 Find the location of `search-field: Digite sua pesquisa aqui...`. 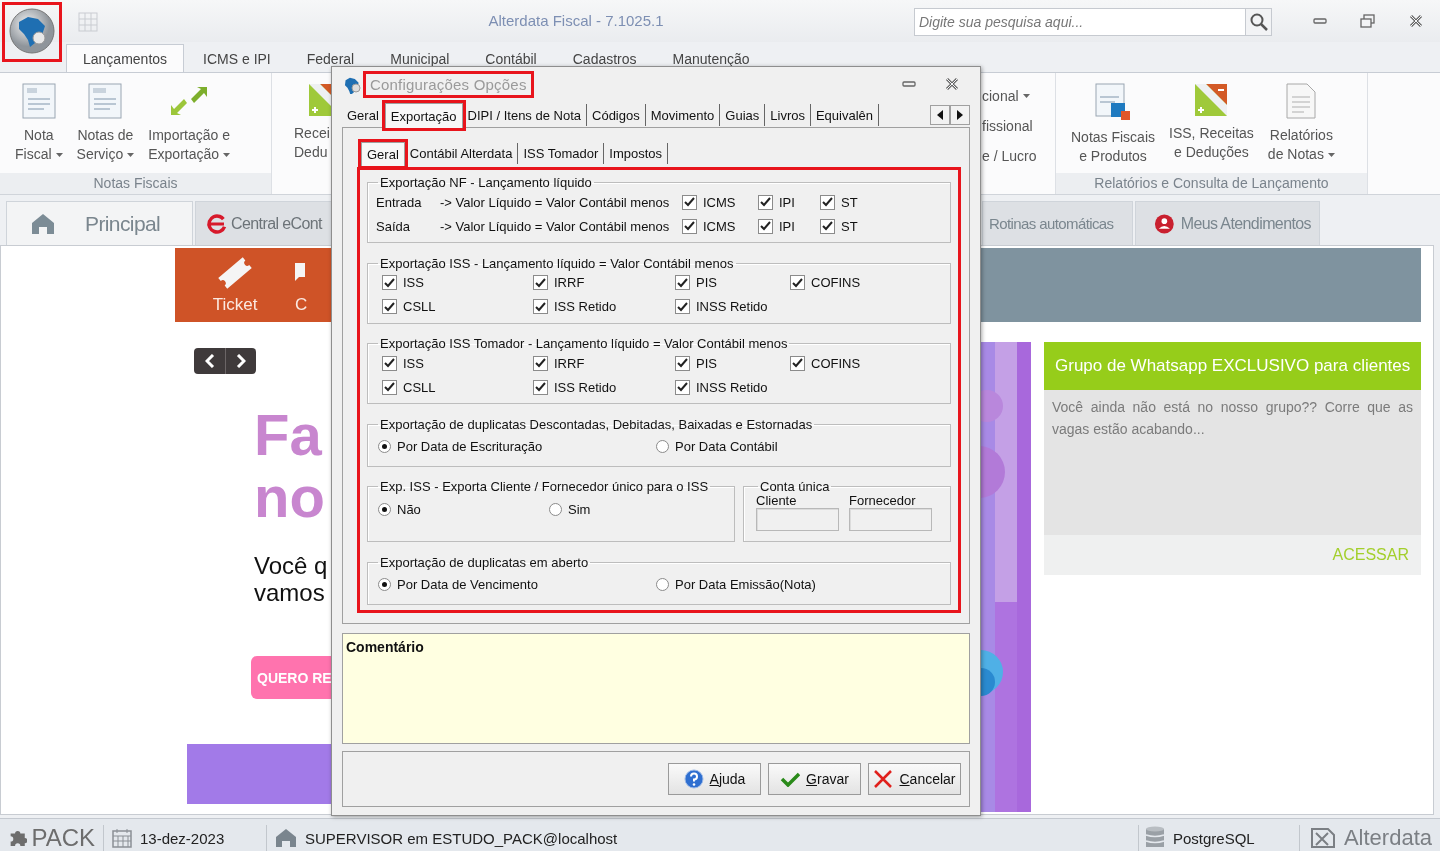

search-field: Digite sua pesquisa aqui... is located at coordinates (1080, 22).